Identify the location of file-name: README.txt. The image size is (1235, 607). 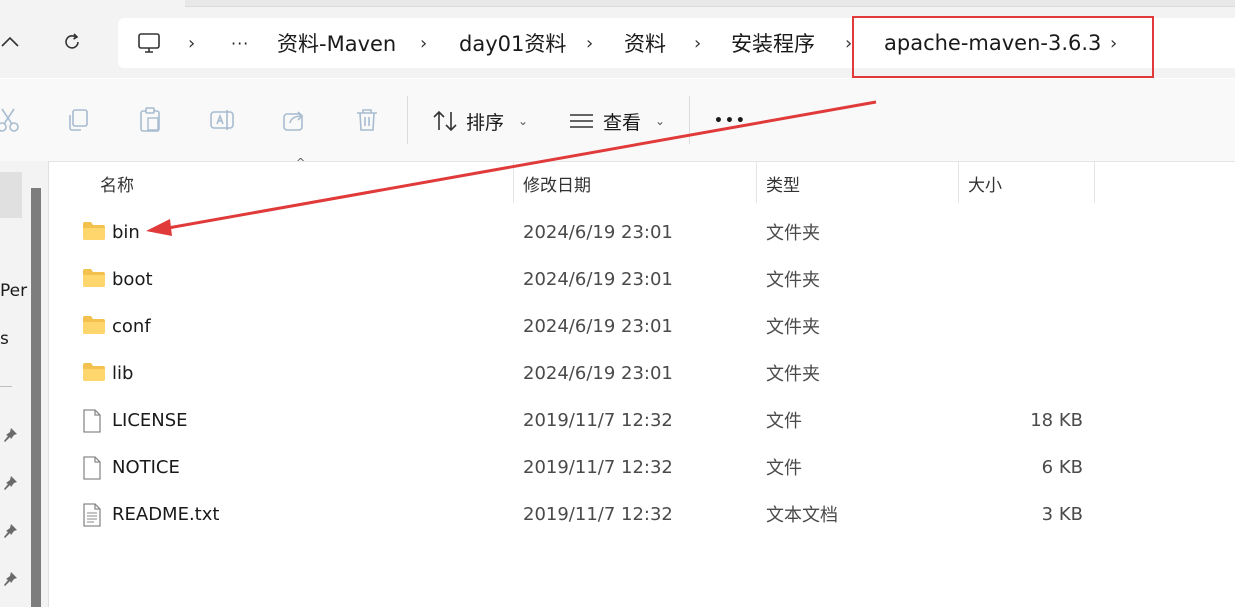
(165, 514).